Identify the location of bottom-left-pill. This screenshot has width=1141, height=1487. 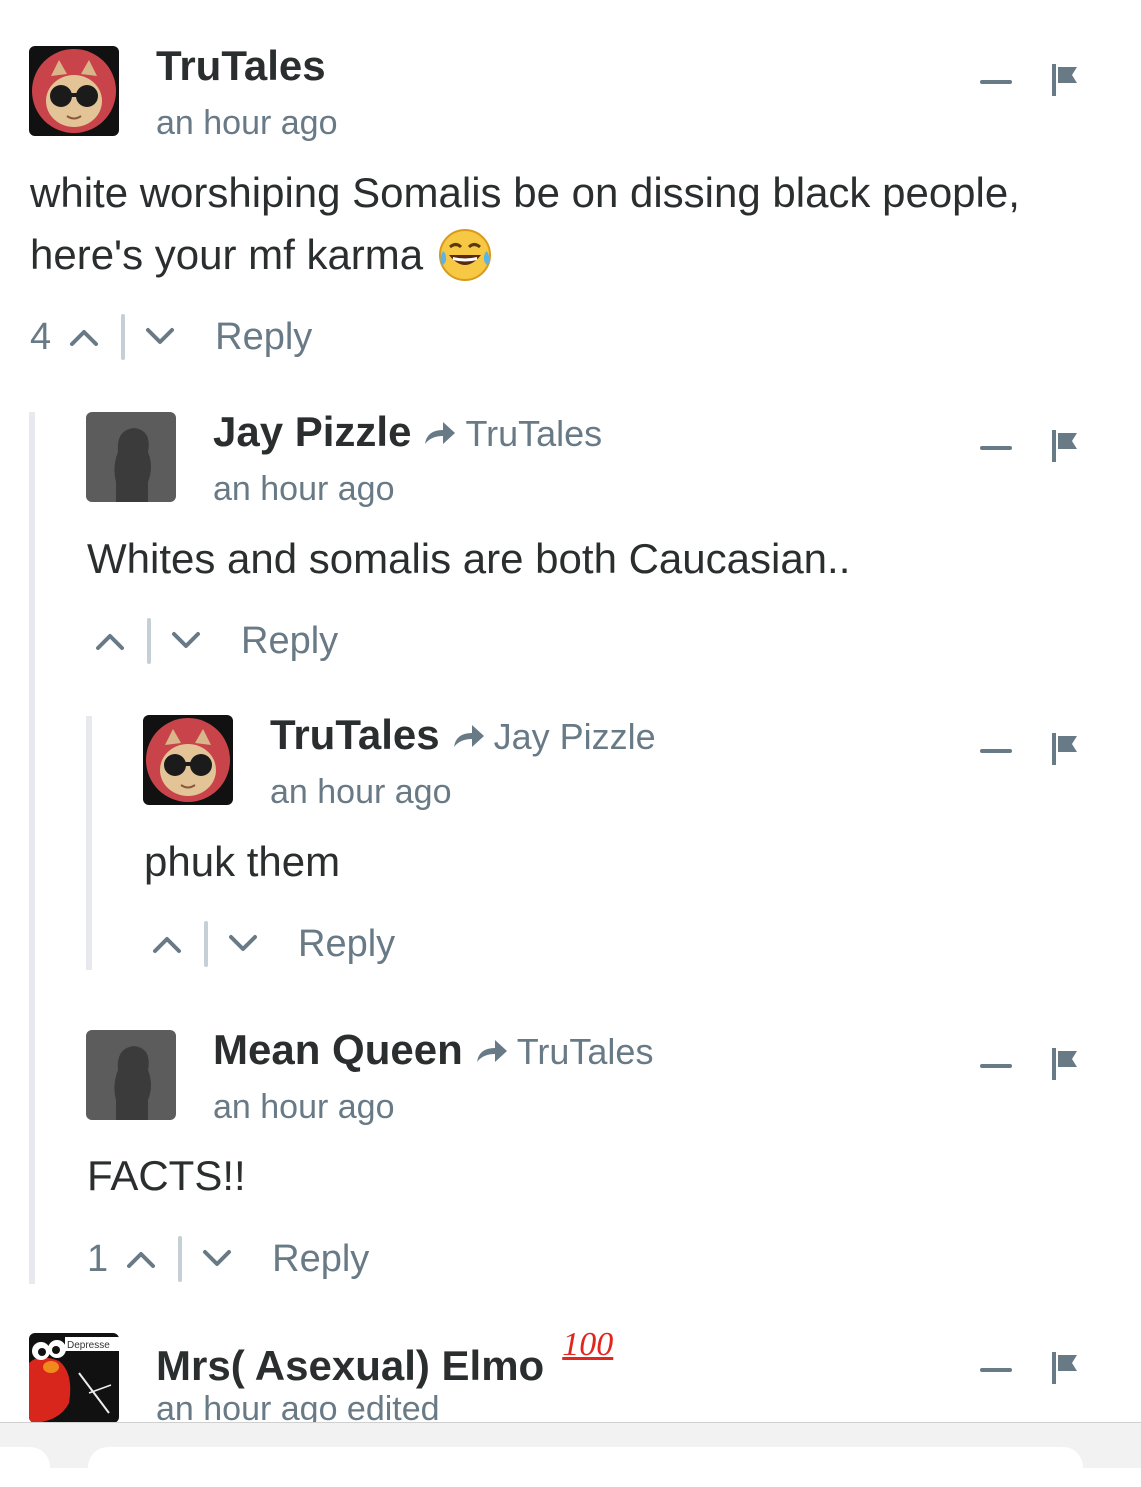
(25, 1467).